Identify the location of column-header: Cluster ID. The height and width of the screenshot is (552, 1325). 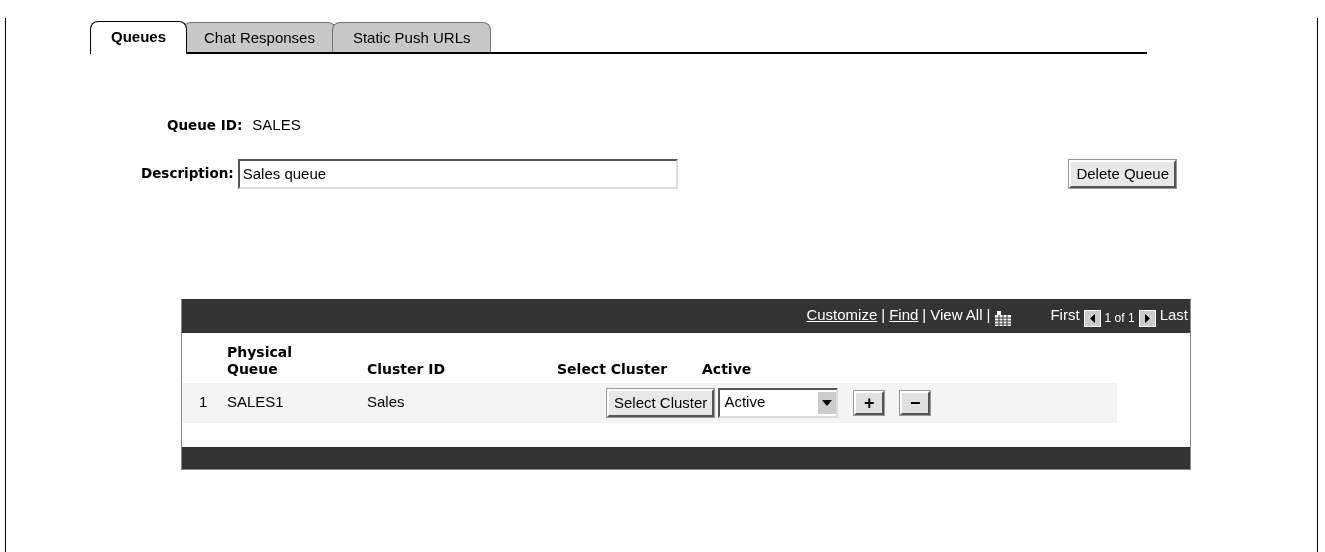
(407, 370).